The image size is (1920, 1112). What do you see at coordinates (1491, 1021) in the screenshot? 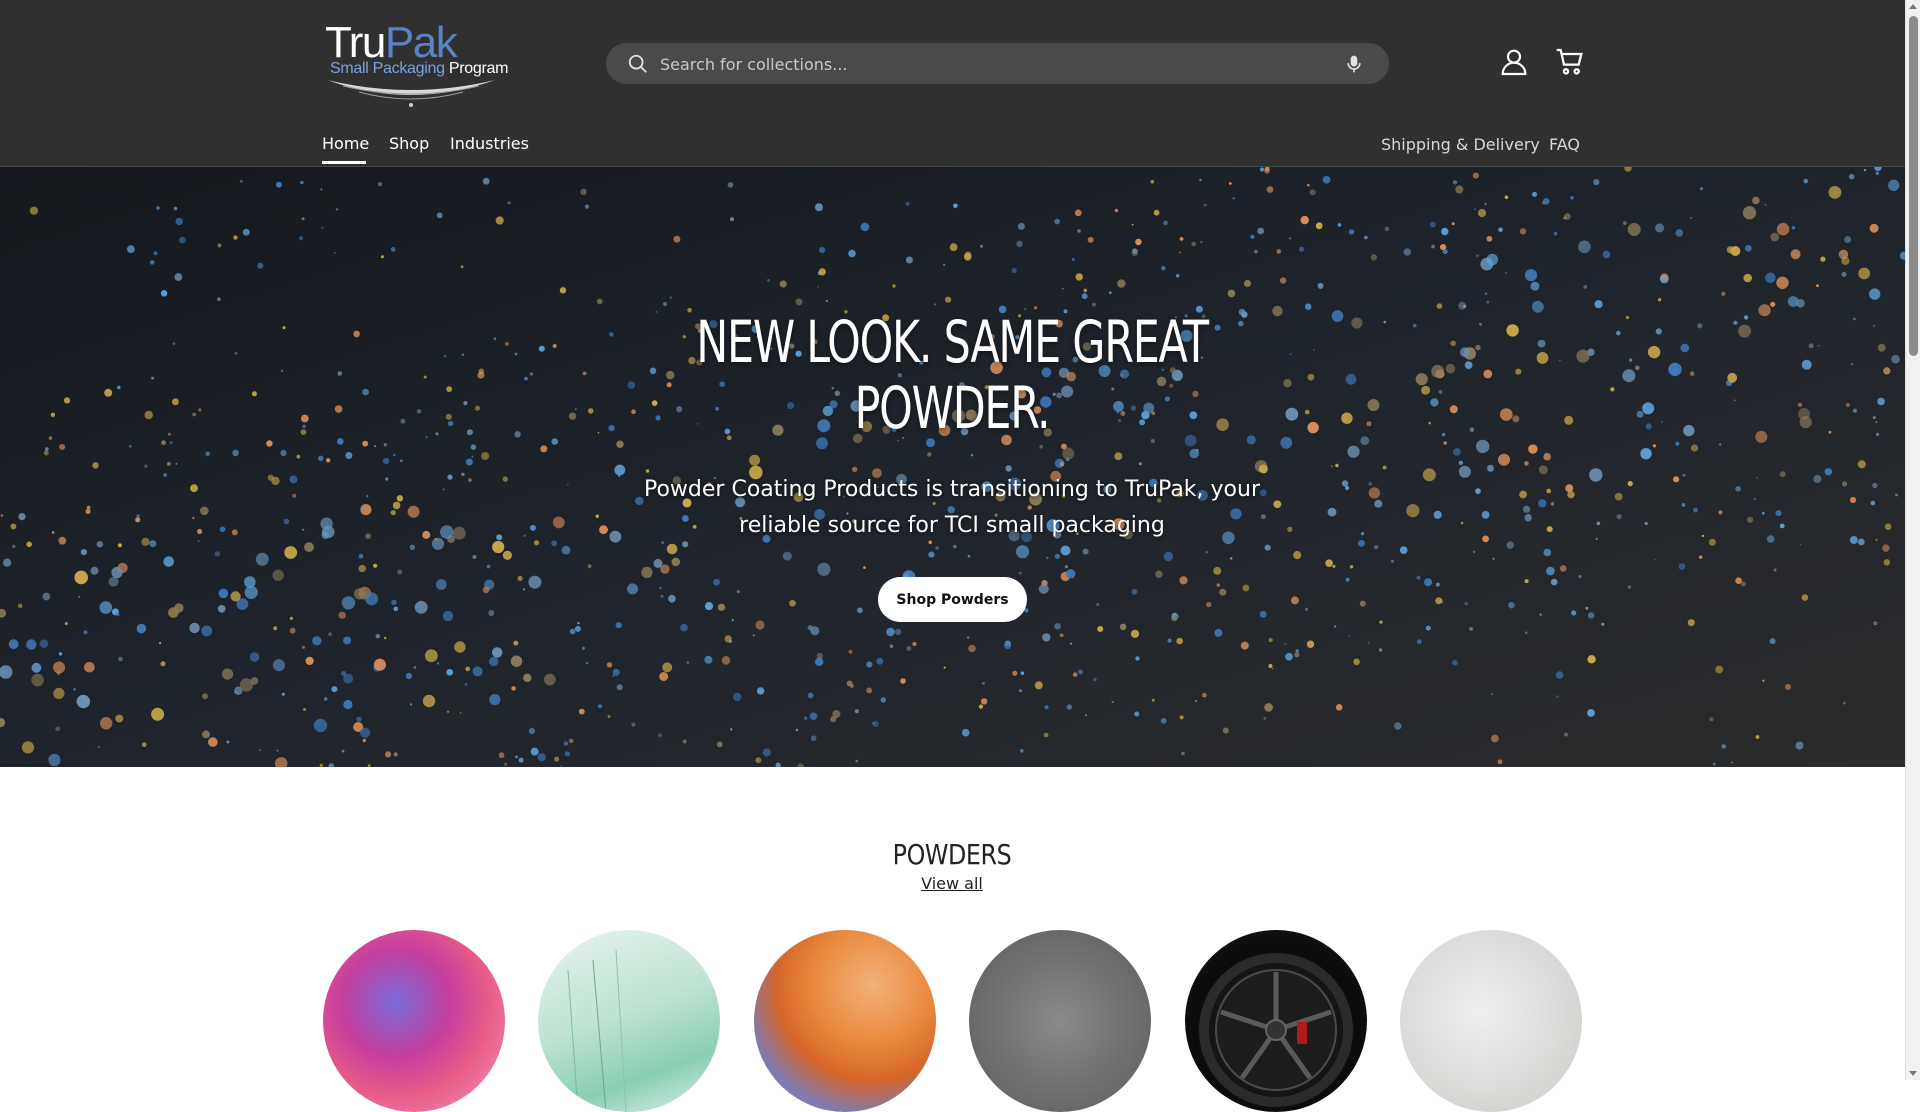
I see `category-primer-powder` at bounding box center [1491, 1021].